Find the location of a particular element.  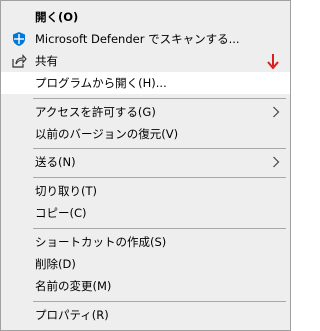

menu-item-create-shortcut-label: ショートカットの作成(S) is located at coordinates (101, 242).